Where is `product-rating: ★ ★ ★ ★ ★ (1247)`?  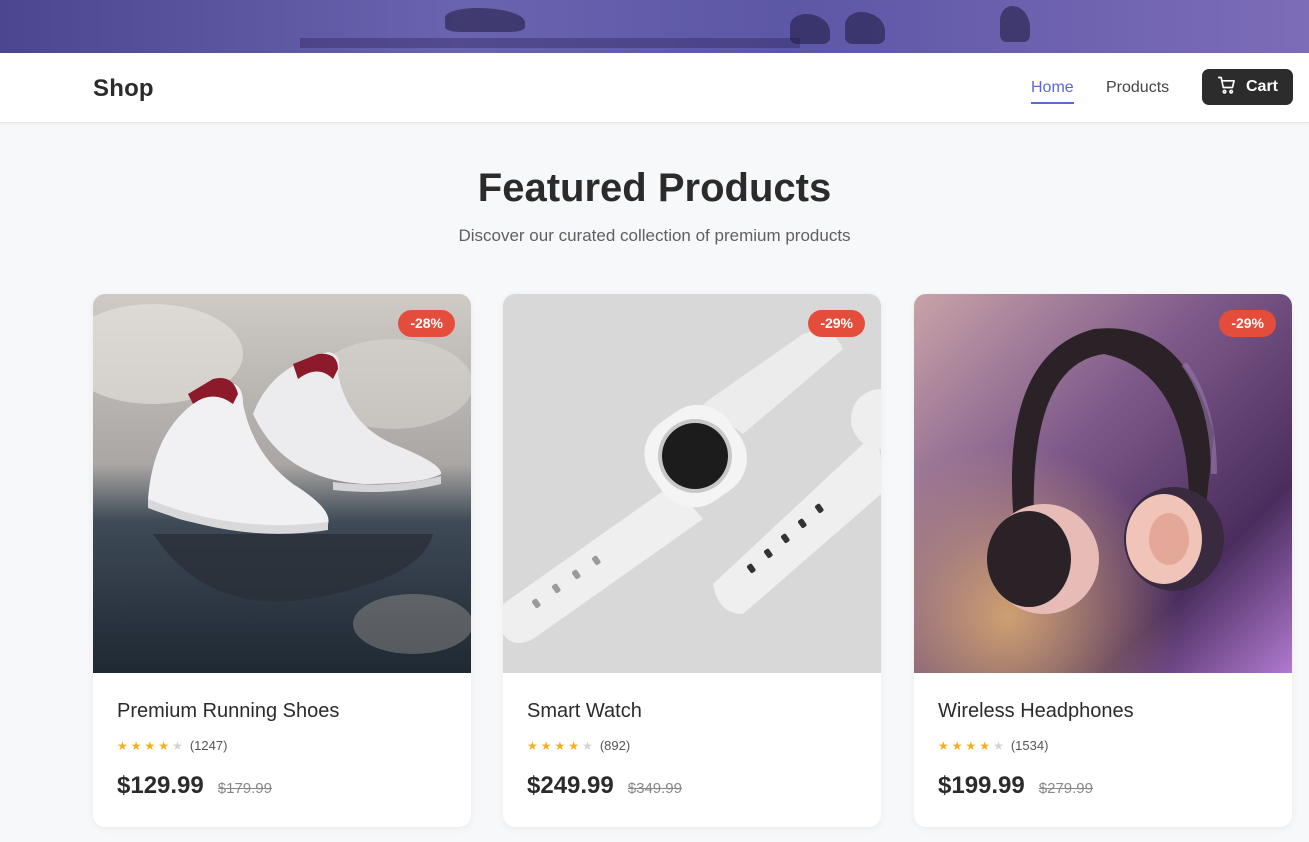 product-rating: ★ ★ ★ ★ ★ (1247) is located at coordinates (172, 745).